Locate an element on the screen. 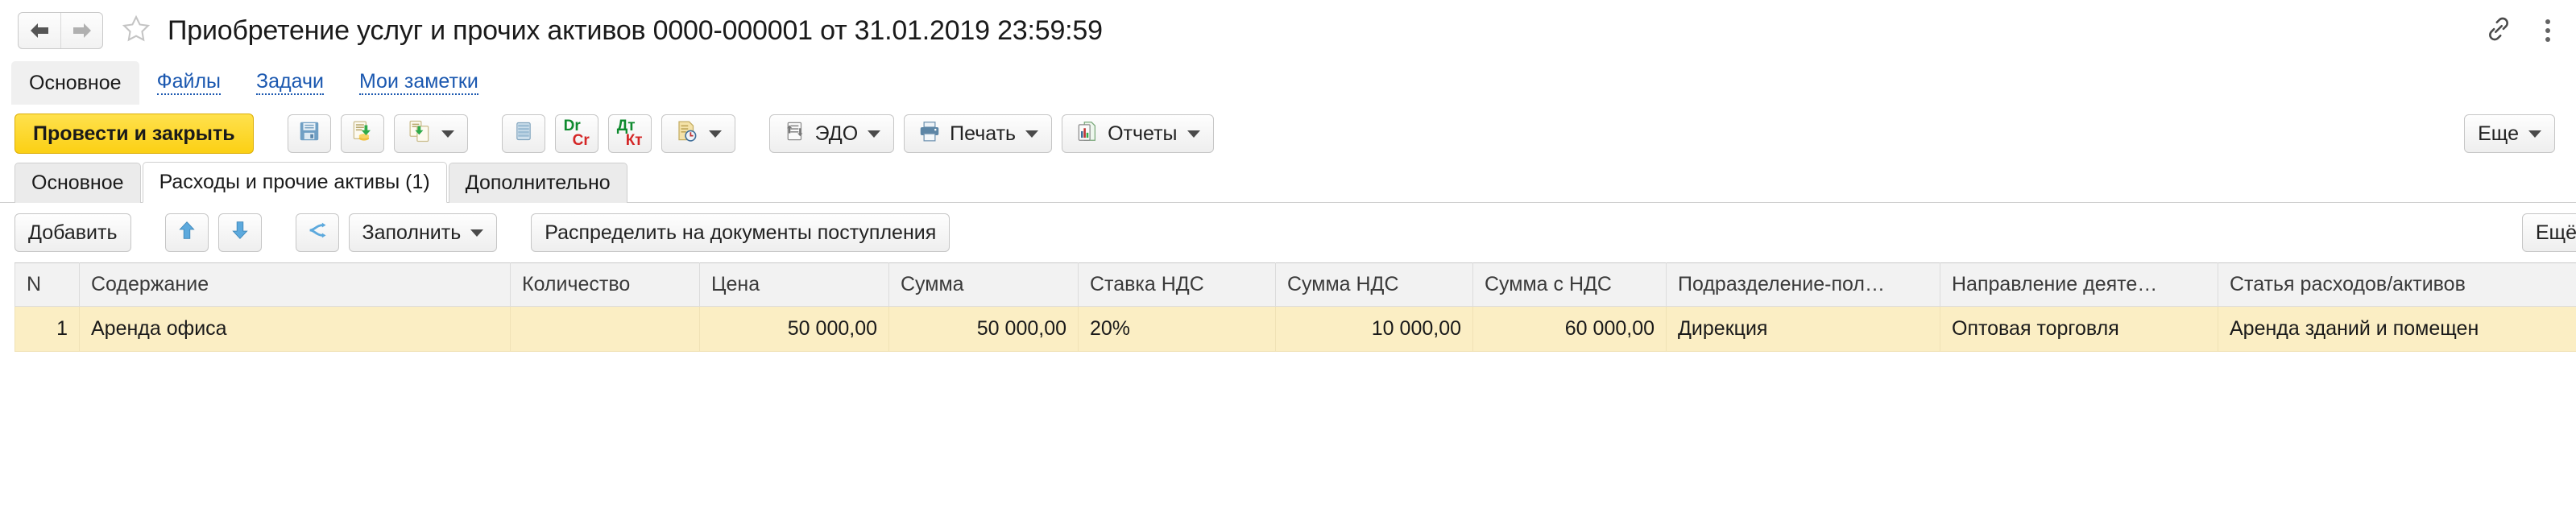 Image resolution: width=2576 pixels, height=508 pixels. cell-amount-with-vat: 60 000,00 is located at coordinates (1569, 329).